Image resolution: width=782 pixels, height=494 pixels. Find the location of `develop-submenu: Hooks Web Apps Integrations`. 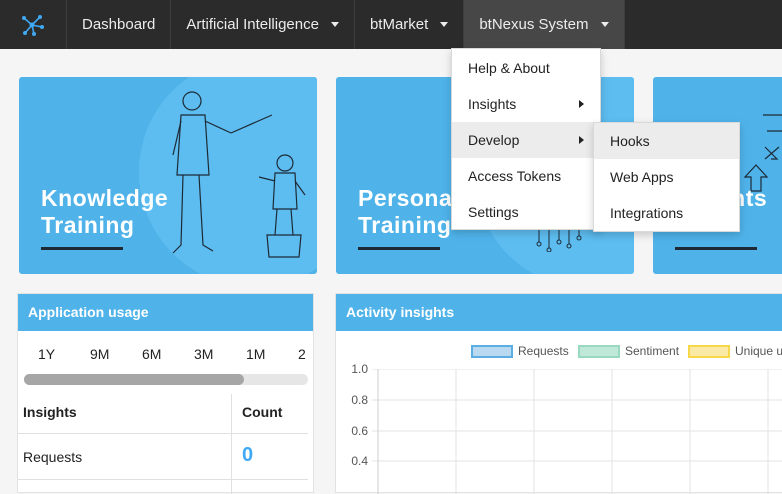

develop-submenu: Hooks Web Apps Integrations is located at coordinates (666, 177).